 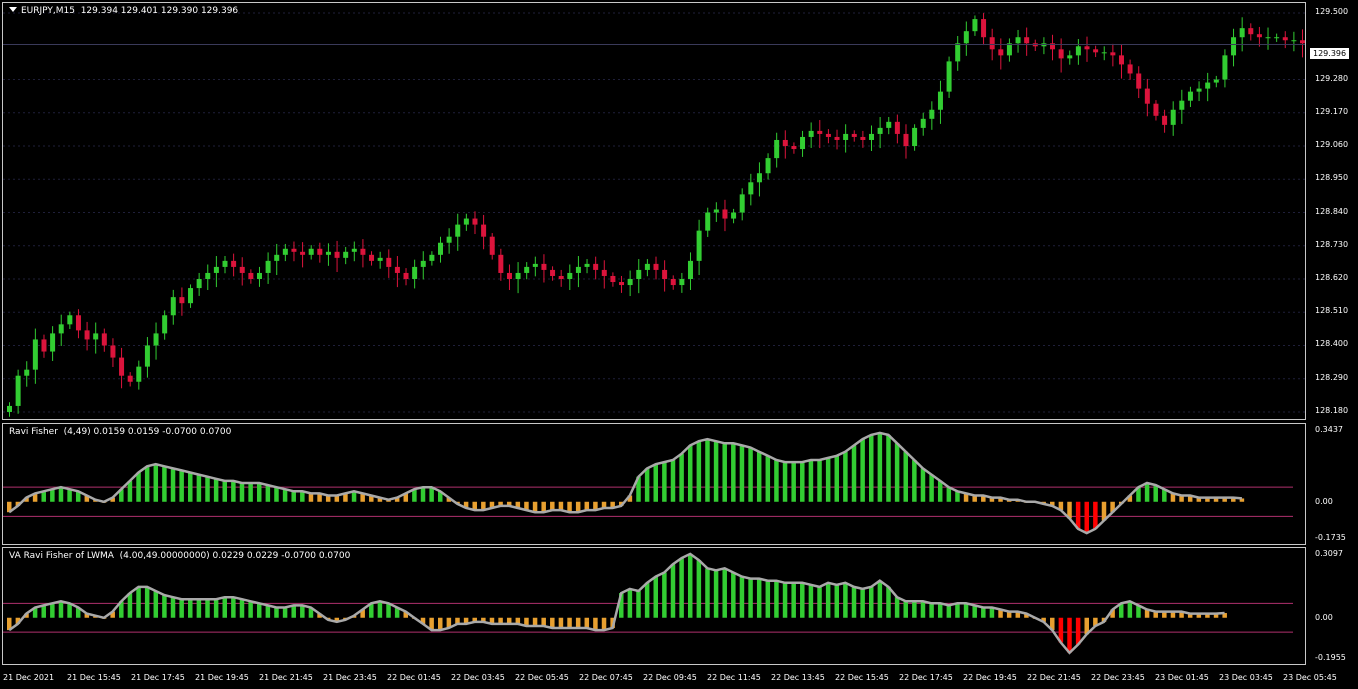 I want to click on price-tick-label: 129.060, so click(x=1332, y=145).